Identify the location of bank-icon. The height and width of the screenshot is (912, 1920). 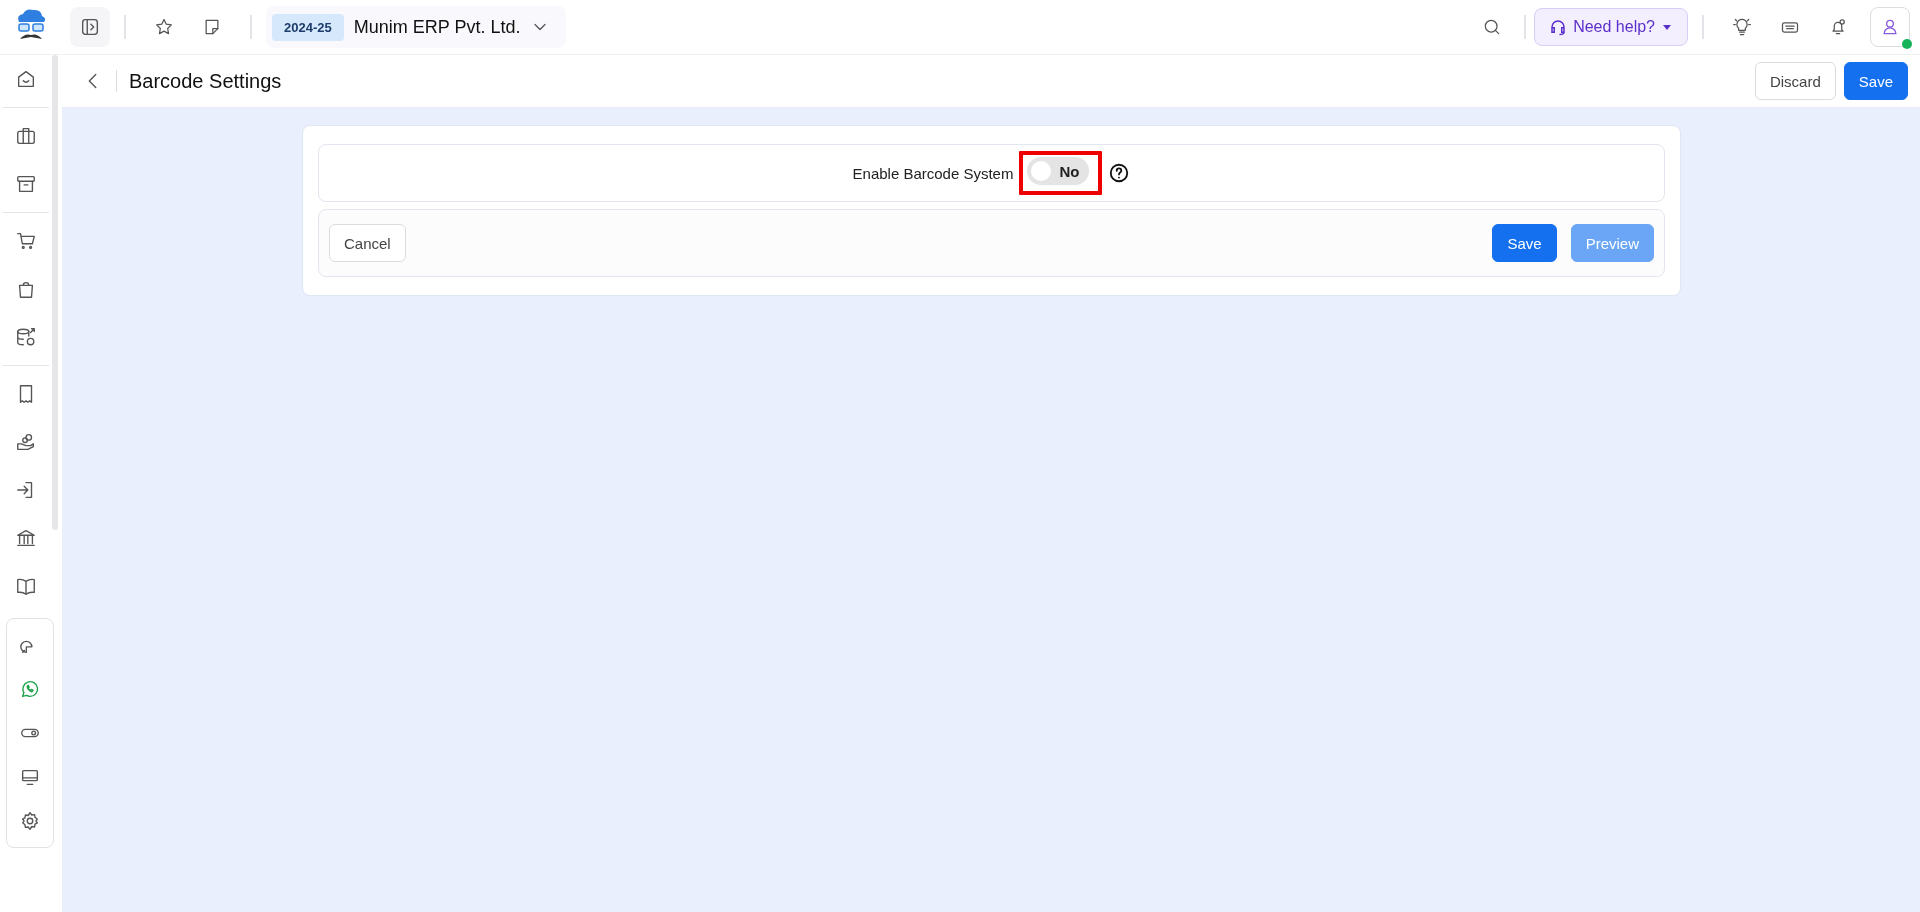
(26, 538).